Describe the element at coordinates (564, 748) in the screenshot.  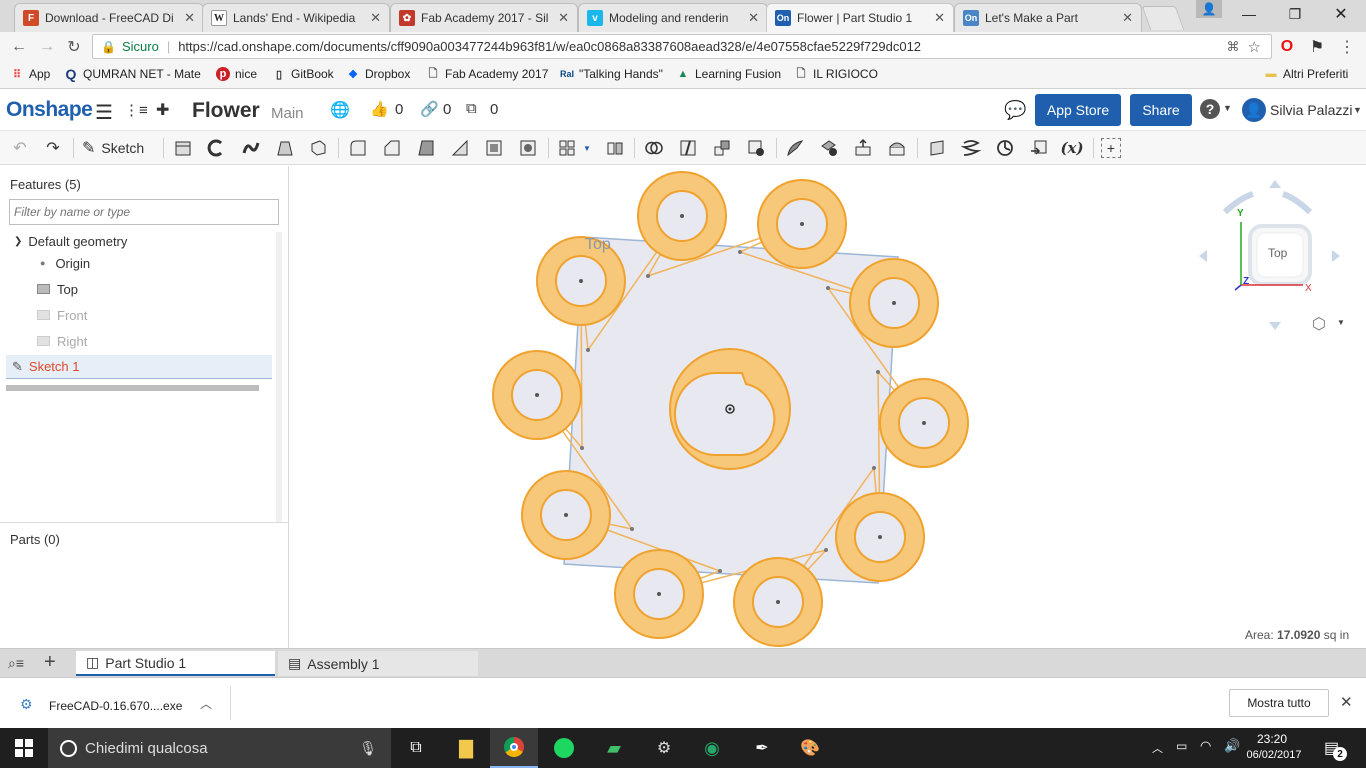
I see `spotify-icon` at that location.